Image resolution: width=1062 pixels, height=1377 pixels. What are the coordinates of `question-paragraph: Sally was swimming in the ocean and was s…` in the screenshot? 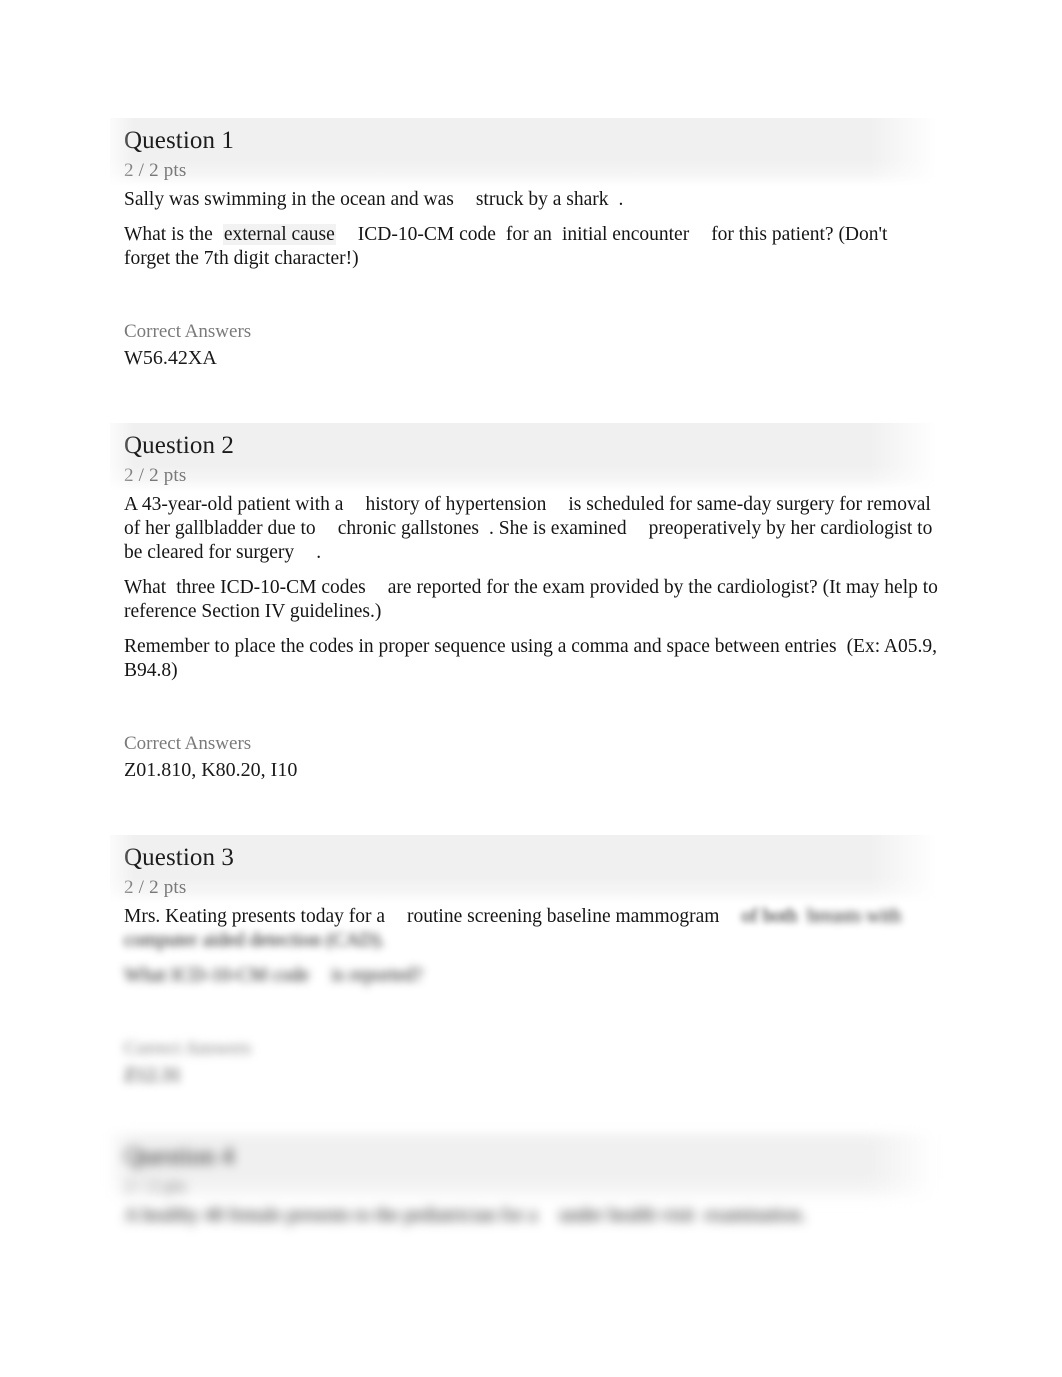 It's located at (531, 200).